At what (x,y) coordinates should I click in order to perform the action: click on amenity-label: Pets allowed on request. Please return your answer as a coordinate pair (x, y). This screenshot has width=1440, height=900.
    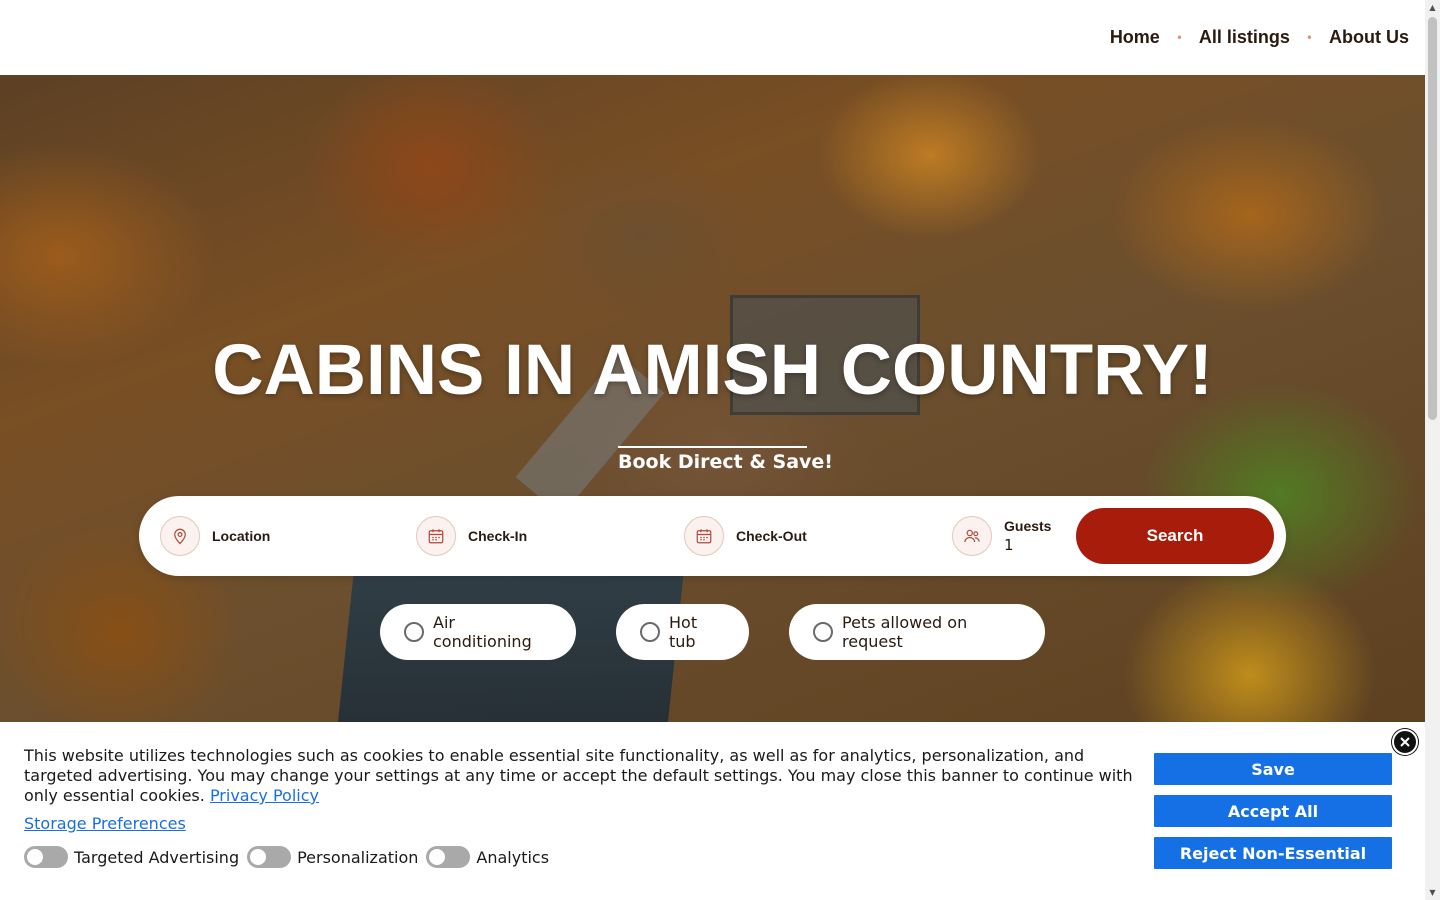
    Looking at the image, I should click on (905, 632).